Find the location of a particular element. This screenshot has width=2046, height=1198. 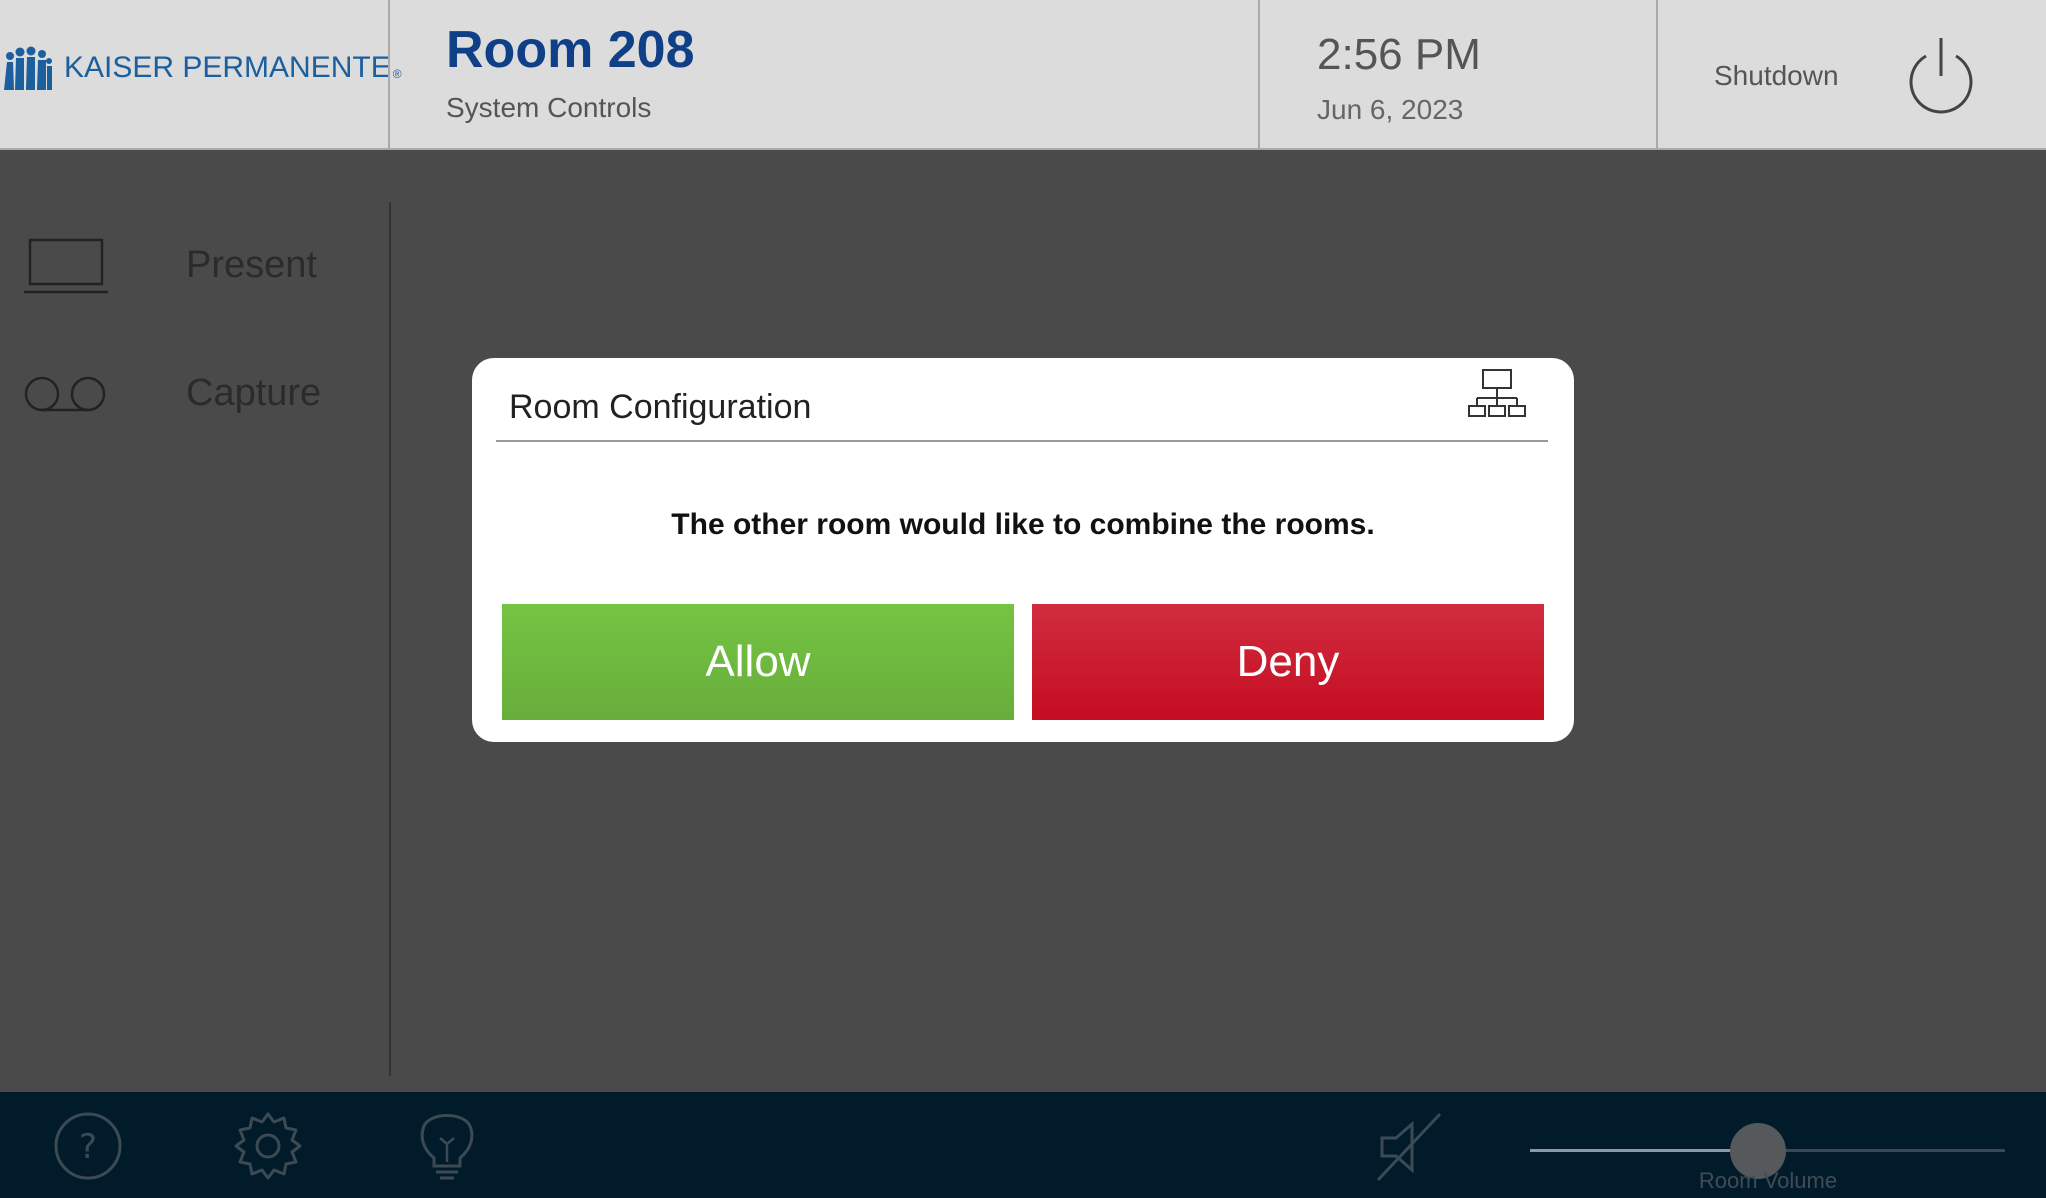

brand-registered-mark: ® is located at coordinates (397, 74).